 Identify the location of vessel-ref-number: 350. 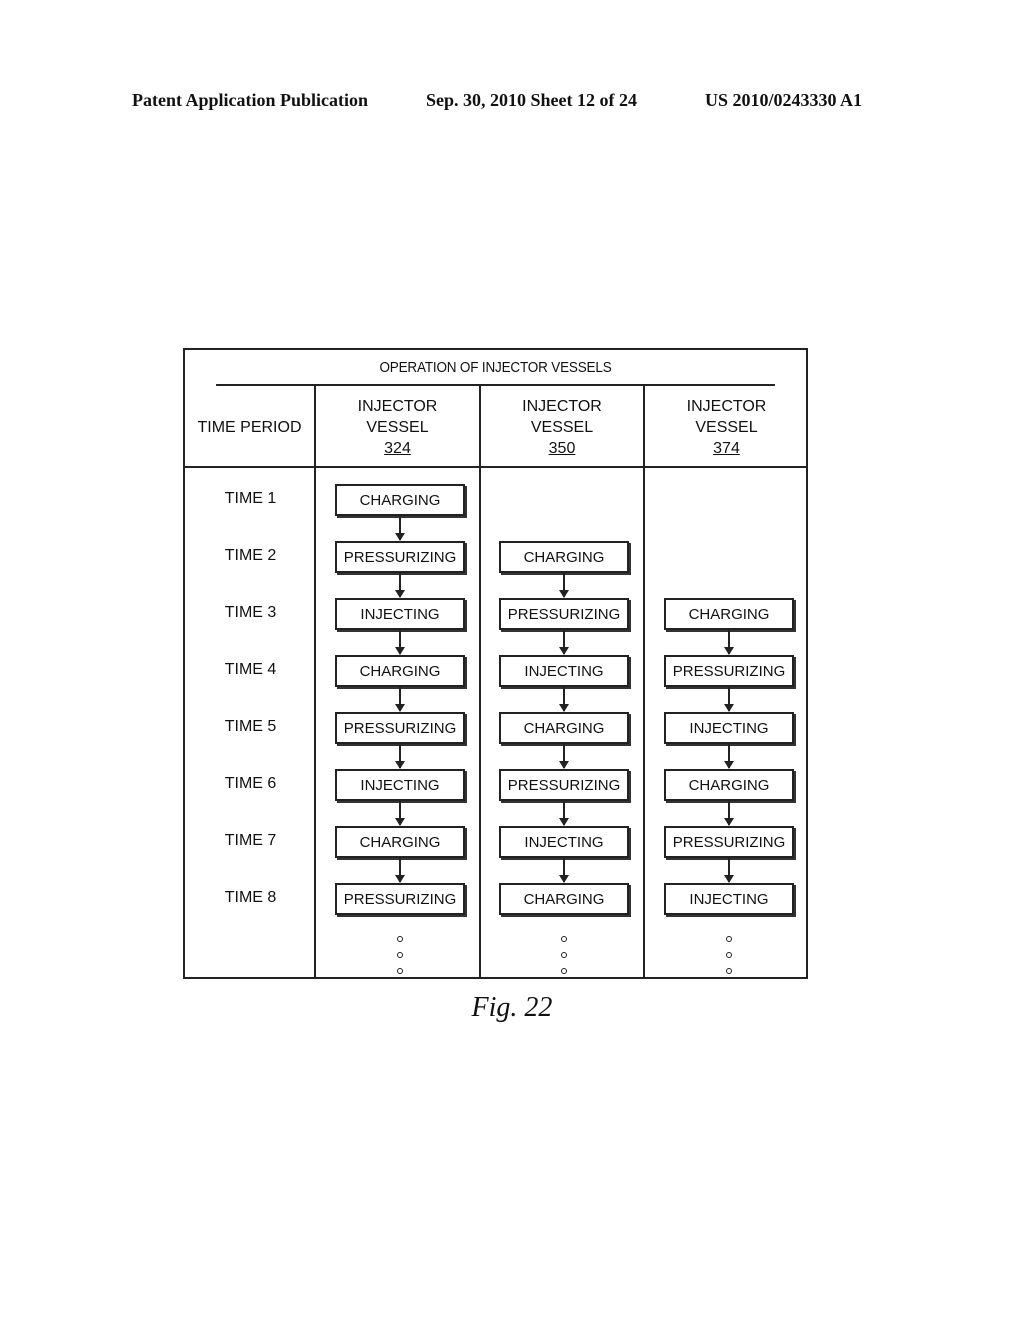
(562, 448).